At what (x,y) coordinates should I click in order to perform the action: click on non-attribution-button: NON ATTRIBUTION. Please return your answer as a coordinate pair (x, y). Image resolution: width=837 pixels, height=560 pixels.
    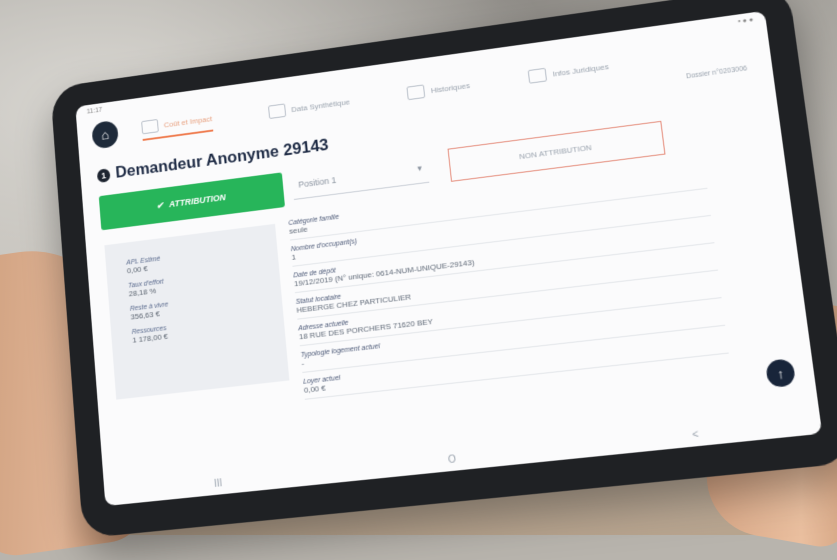
    Looking at the image, I should click on (557, 151).